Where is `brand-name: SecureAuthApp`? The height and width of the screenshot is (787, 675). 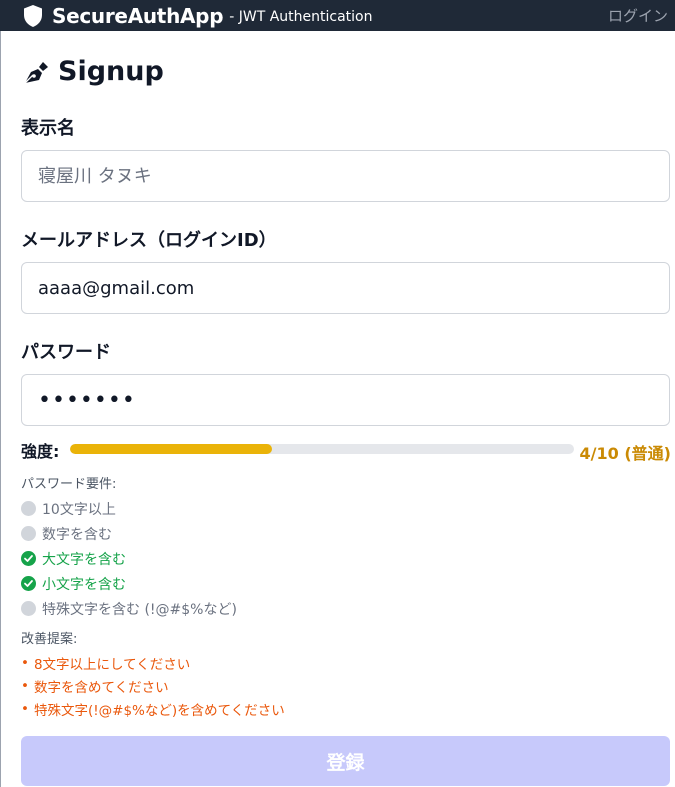 brand-name: SecureAuthApp is located at coordinates (138, 15).